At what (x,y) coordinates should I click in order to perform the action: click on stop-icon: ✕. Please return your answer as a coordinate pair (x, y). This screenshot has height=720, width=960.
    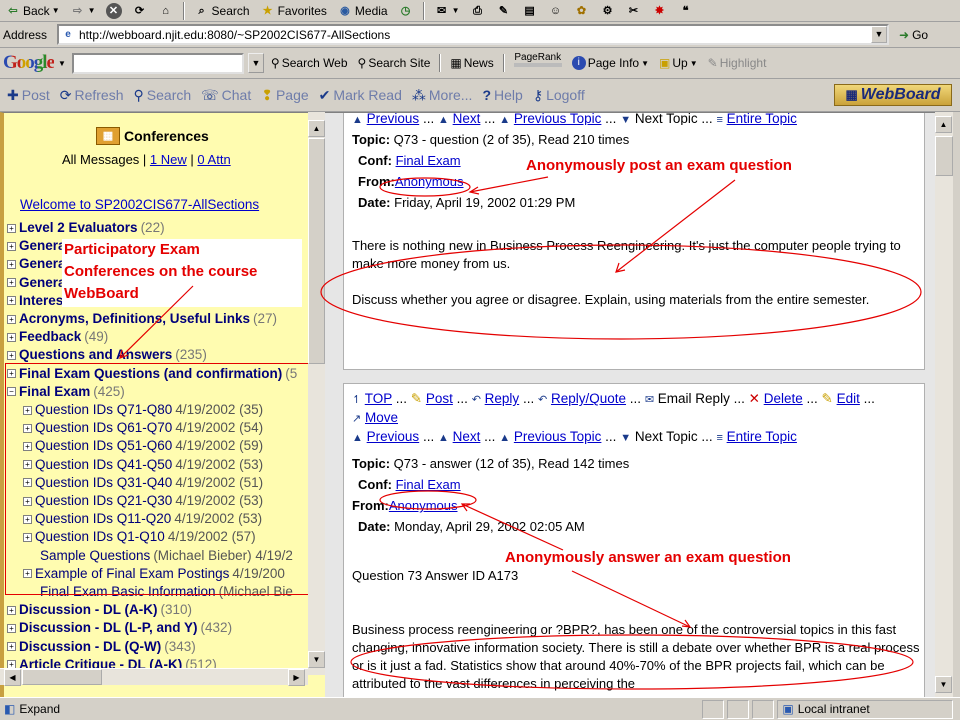
    Looking at the image, I should click on (113, 10).